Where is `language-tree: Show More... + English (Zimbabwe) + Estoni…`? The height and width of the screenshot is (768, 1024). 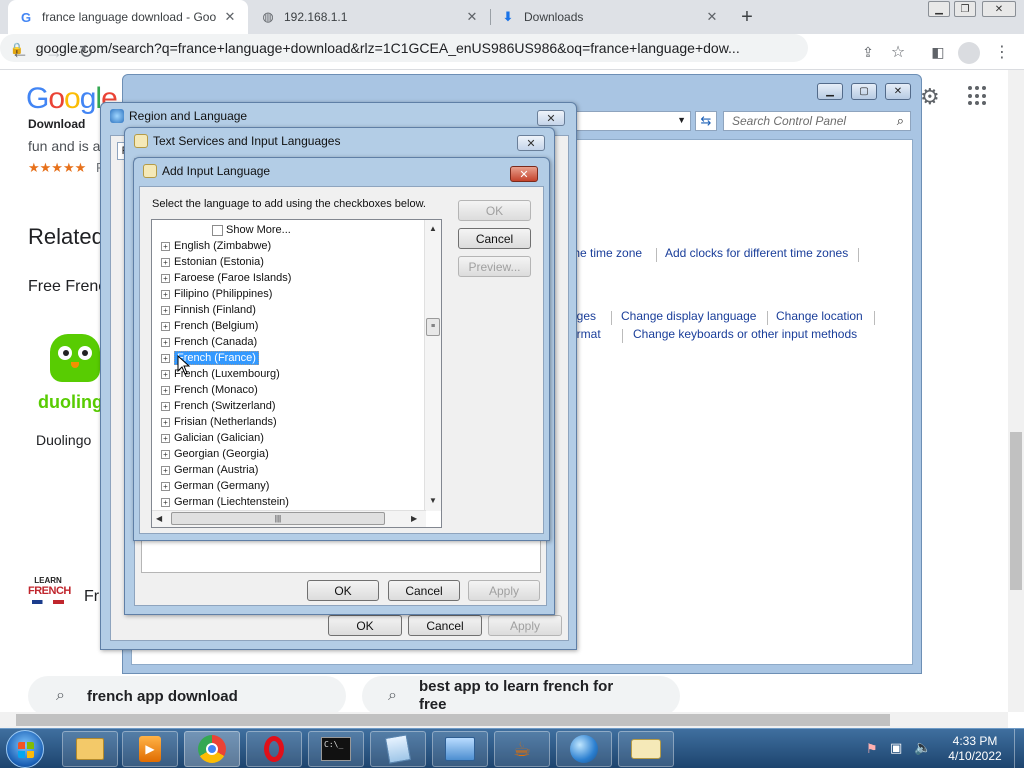
language-tree: Show More... + English (Zimbabwe) + Estoni… is located at coordinates (296, 373).